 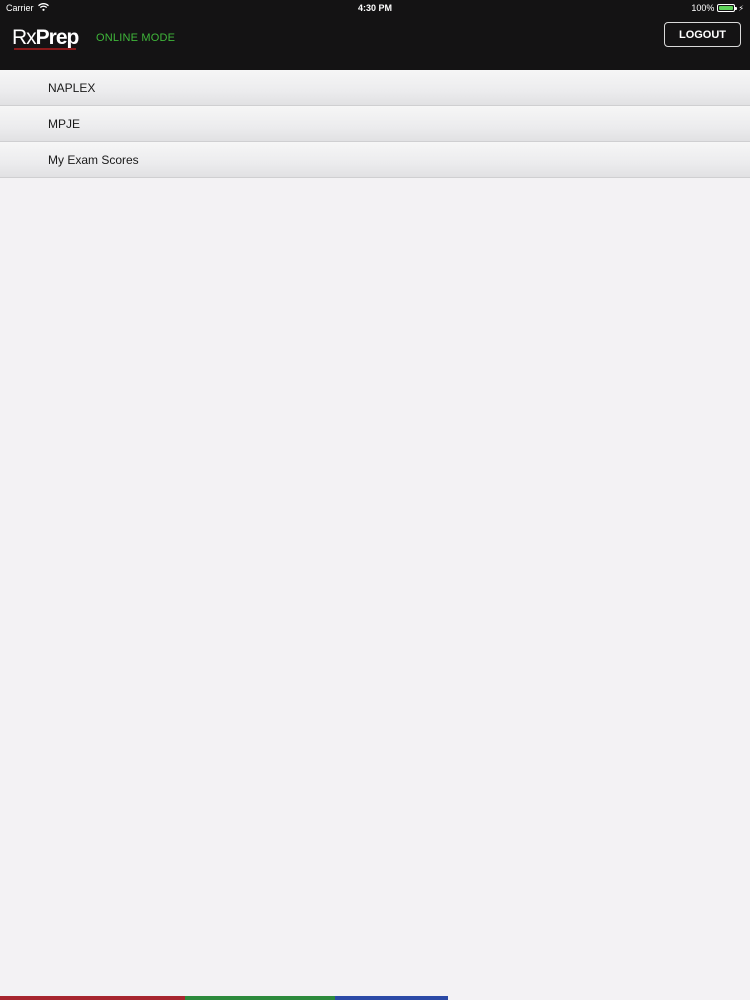 What do you see at coordinates (45, 49) in the screenshot?
I see `logo-underline` at bounding box center [45, 49].